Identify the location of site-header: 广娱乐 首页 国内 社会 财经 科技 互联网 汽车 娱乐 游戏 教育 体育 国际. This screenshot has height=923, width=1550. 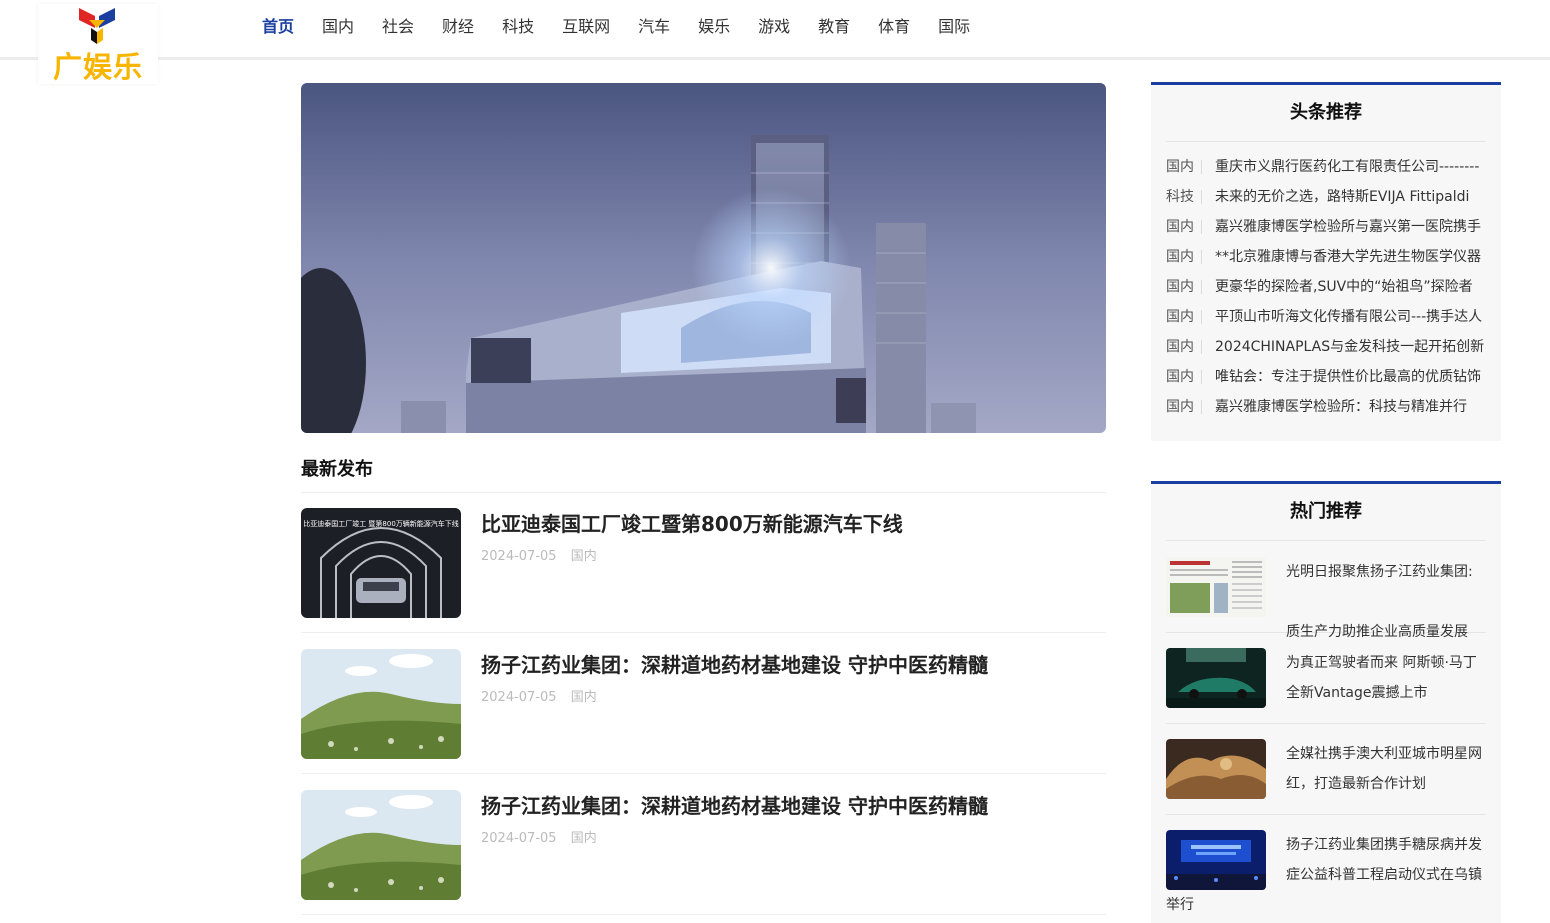
(775, 42).